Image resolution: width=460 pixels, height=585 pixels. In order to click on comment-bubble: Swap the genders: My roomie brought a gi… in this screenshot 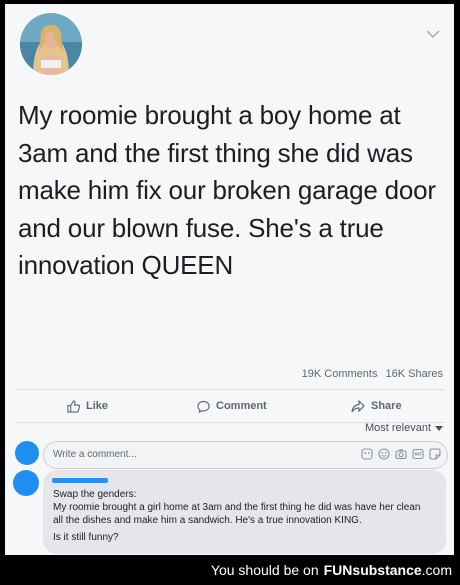, I will do `click(244, 512)`.